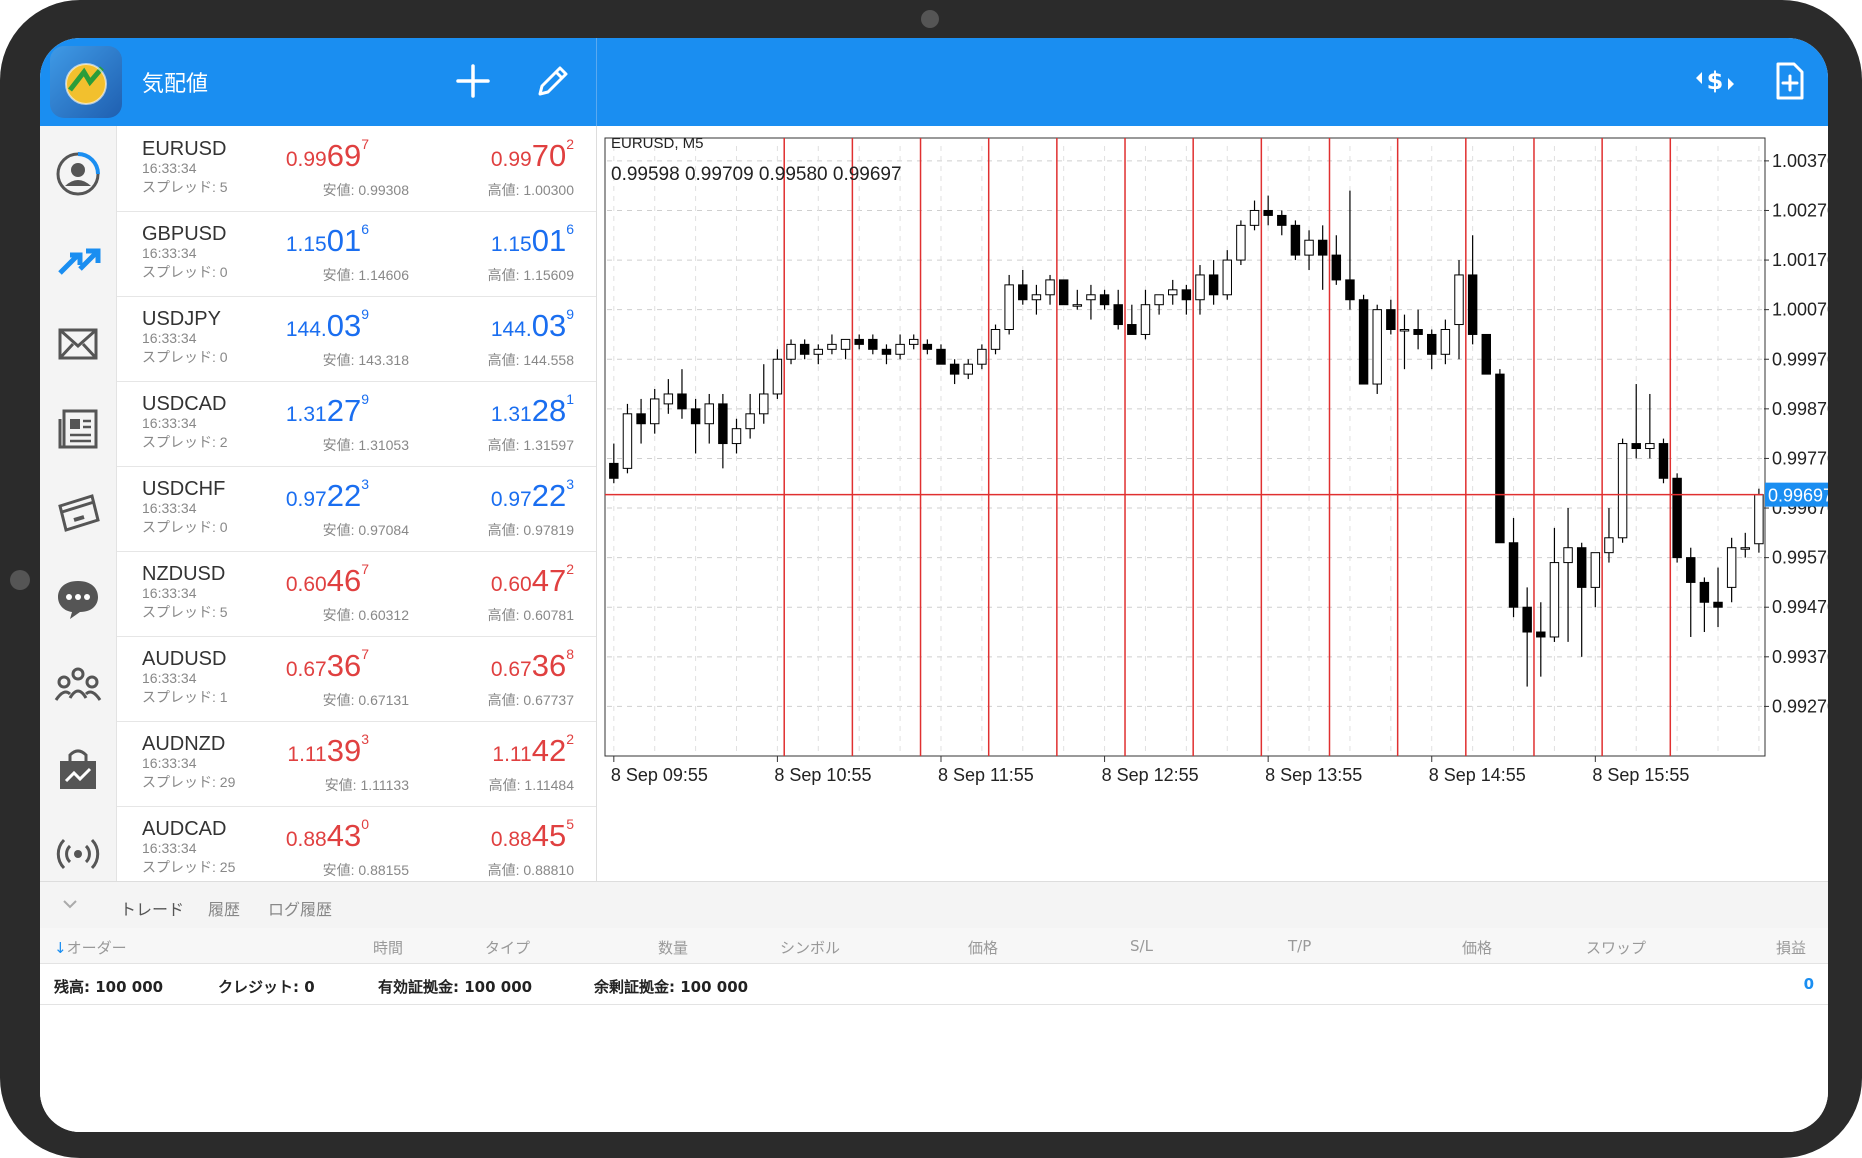  Describe the element at coordinates (549, 750) in the screenshot. I see `ask-pips: 42` at that location.